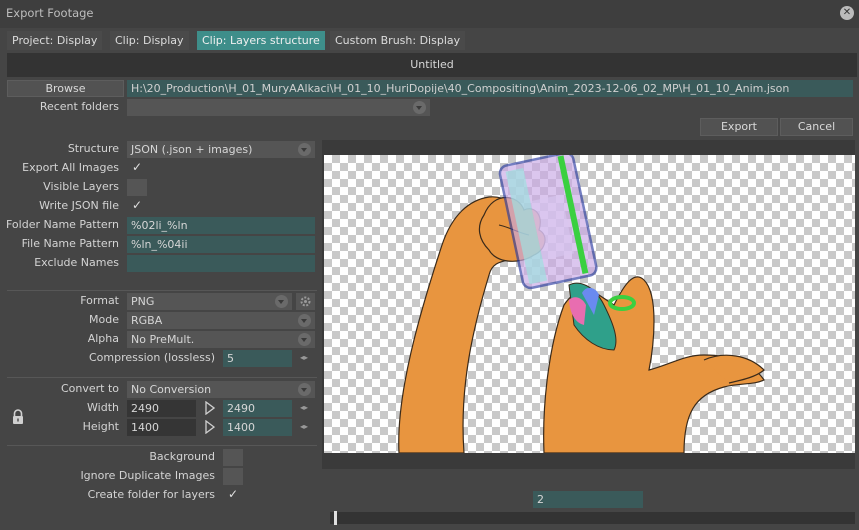 This screenshot has height=530, width=859. I want to click on create-folder-label: Create folder for layers, so click(151, 494).